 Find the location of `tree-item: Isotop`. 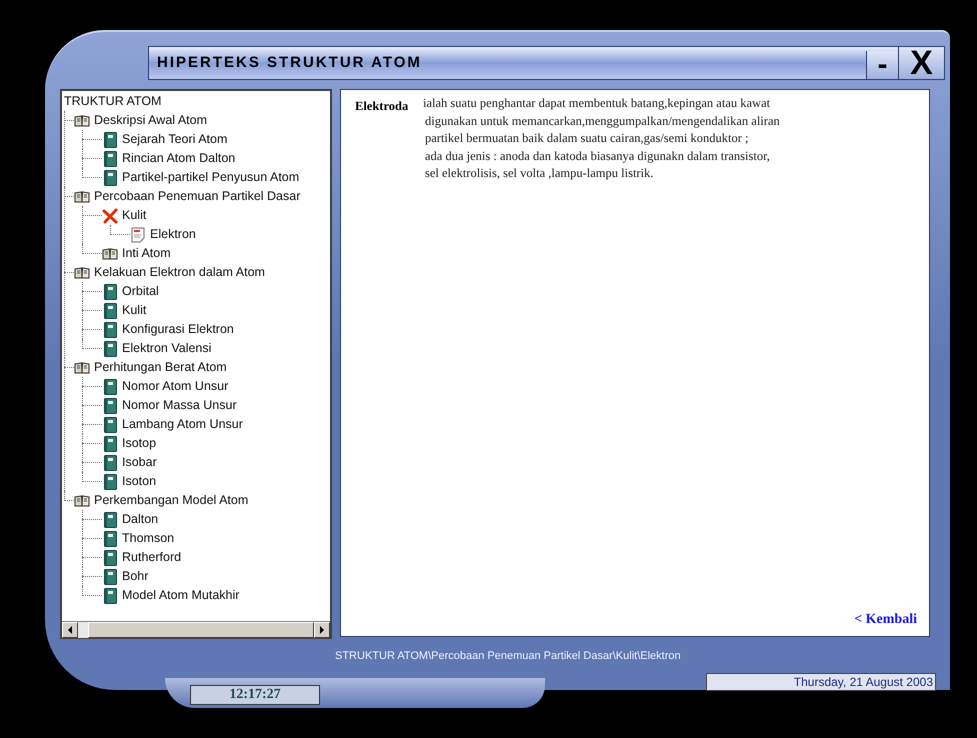

tree-item: Isotop is located at coordinates (139, 443).